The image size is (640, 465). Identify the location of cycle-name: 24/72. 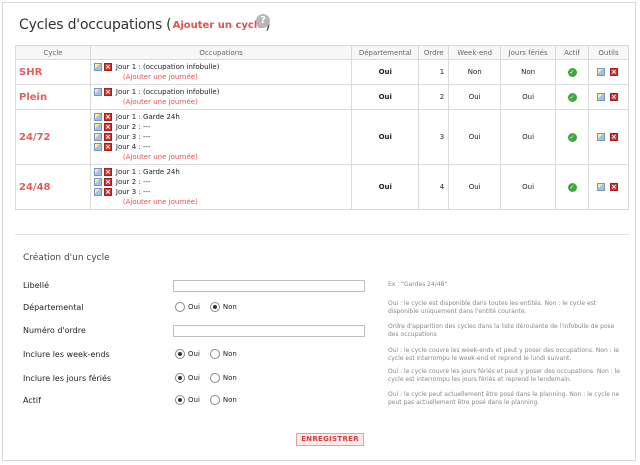
(53, 137).